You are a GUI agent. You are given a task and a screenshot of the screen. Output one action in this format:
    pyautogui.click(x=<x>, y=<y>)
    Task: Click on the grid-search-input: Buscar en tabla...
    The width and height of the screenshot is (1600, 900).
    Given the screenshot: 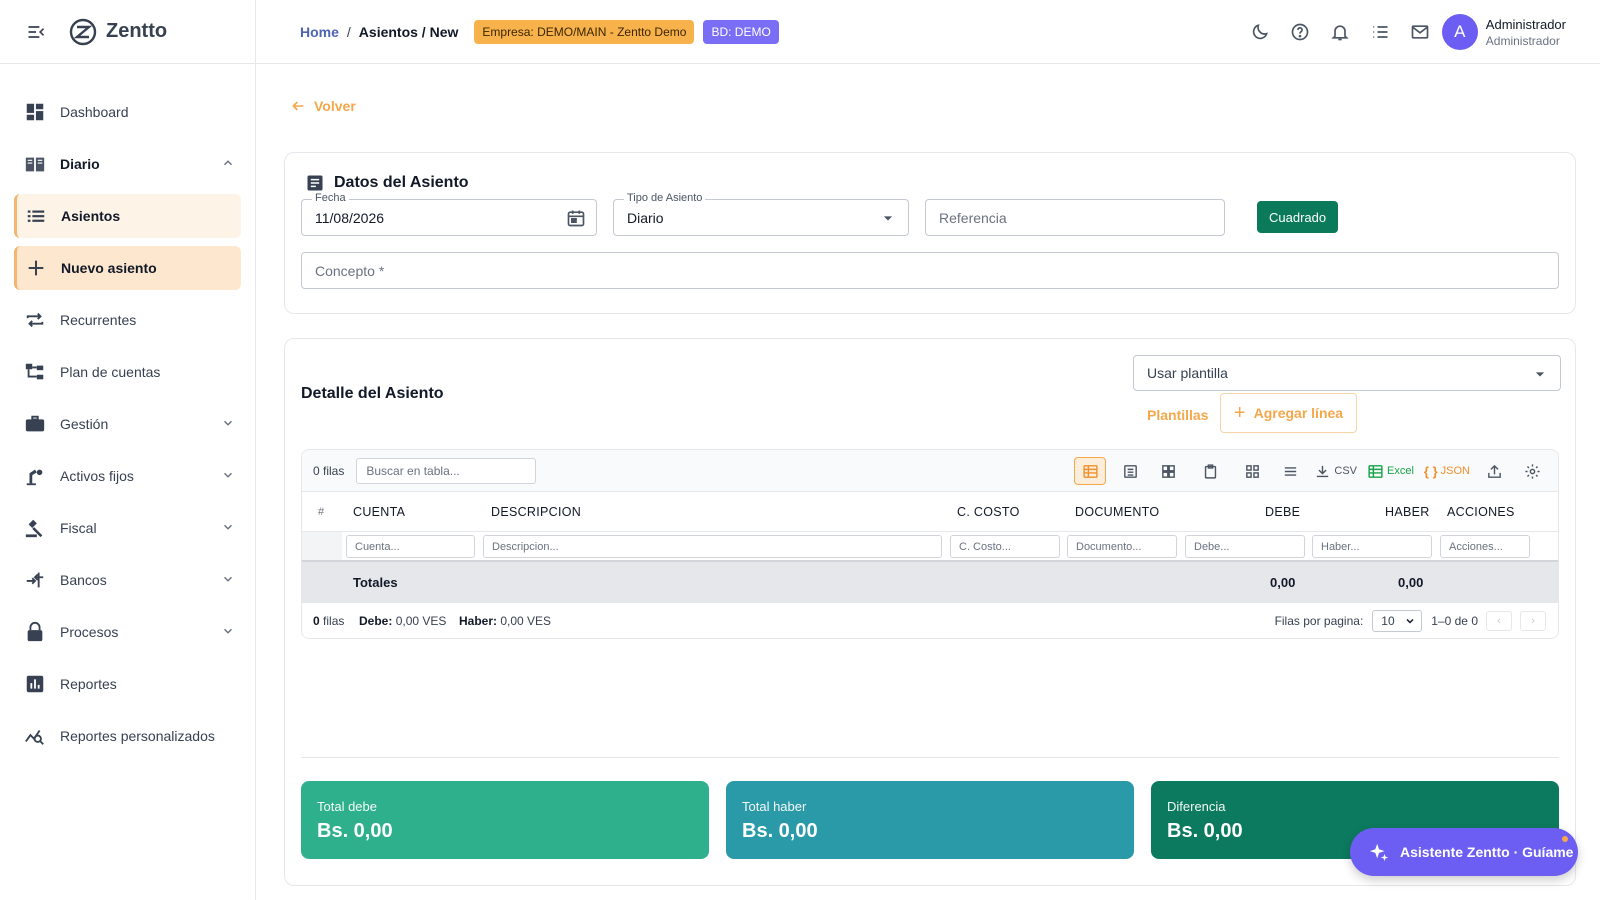 What is the action you would take?
    pyautogui.click(x=446, y=470)
    